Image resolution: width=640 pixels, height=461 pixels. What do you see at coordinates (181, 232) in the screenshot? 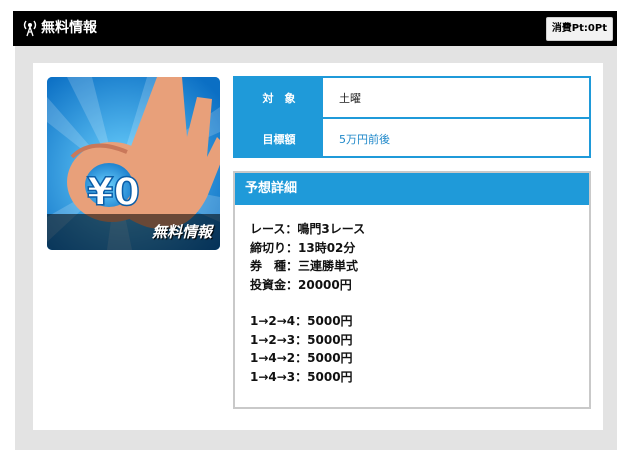
I see `thumbnail-label: 無料情報` at bounding box center [181, 232].